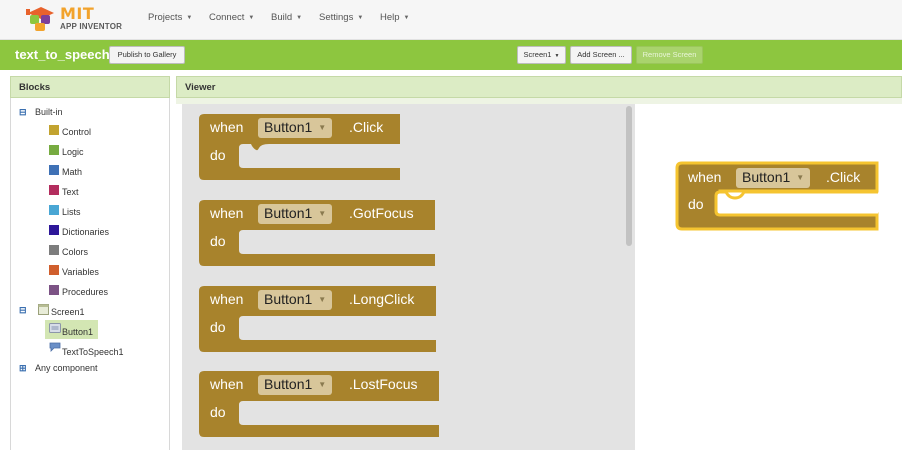  Describe the element at coordinates (54, 210) in the screenshot. I see `lists-color-icon` at that location.